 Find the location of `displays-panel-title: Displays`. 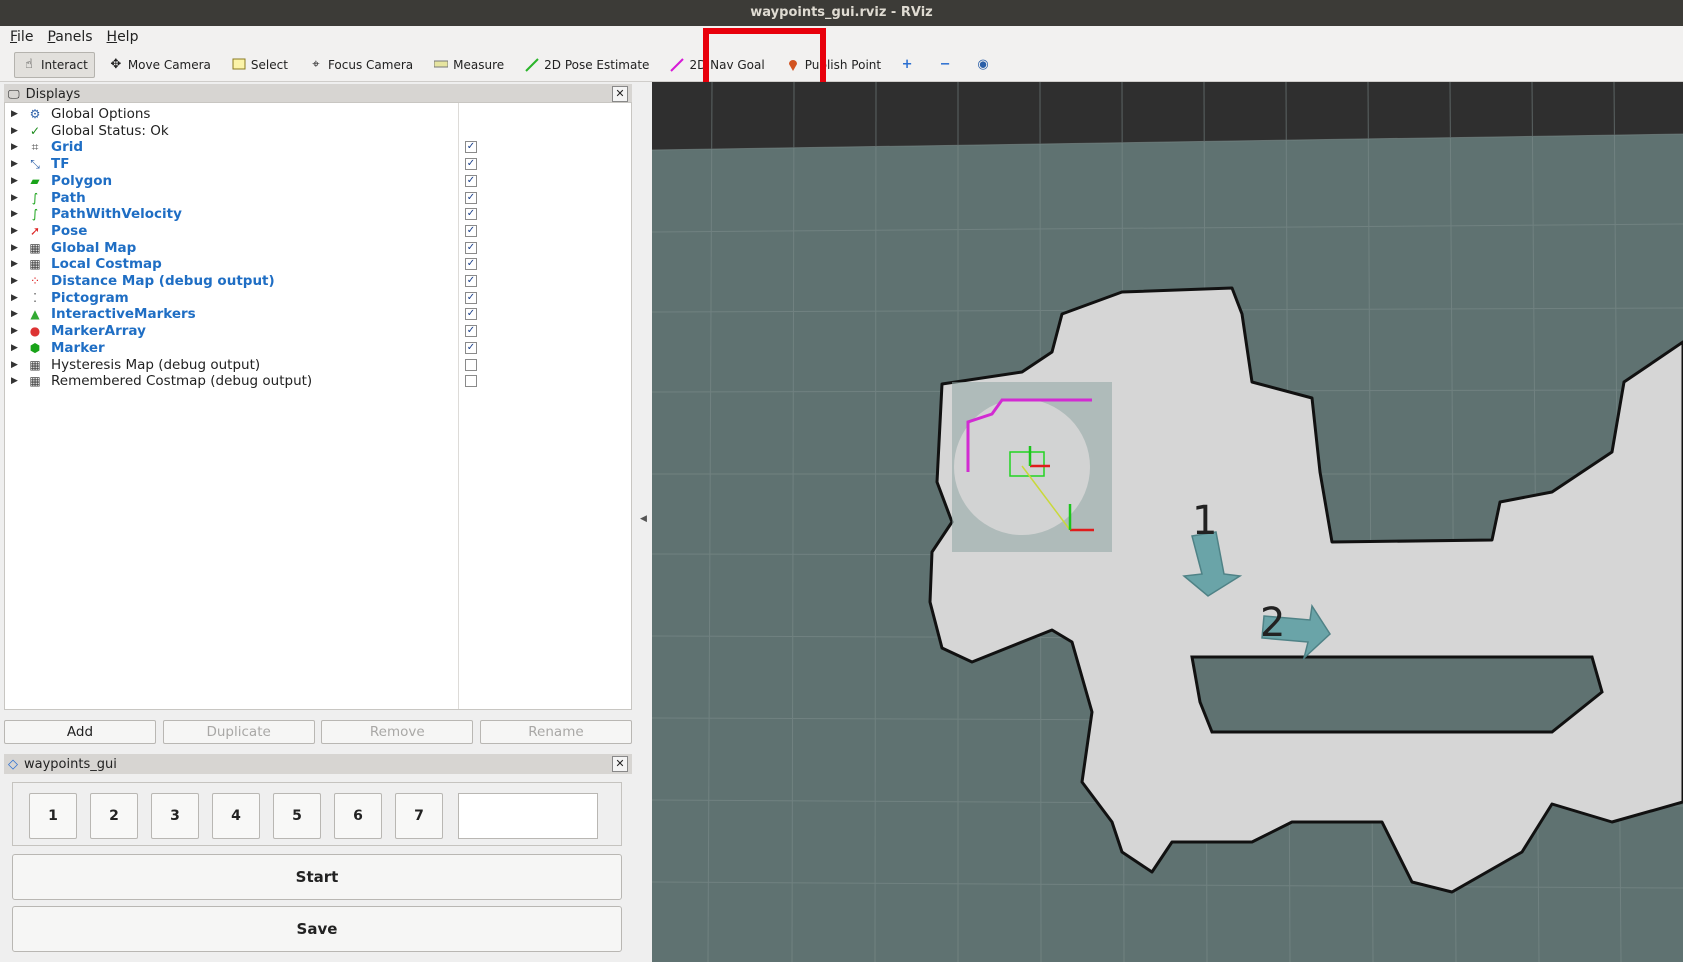

displays-panel-title: Displays is located at coordinates (53, 94).